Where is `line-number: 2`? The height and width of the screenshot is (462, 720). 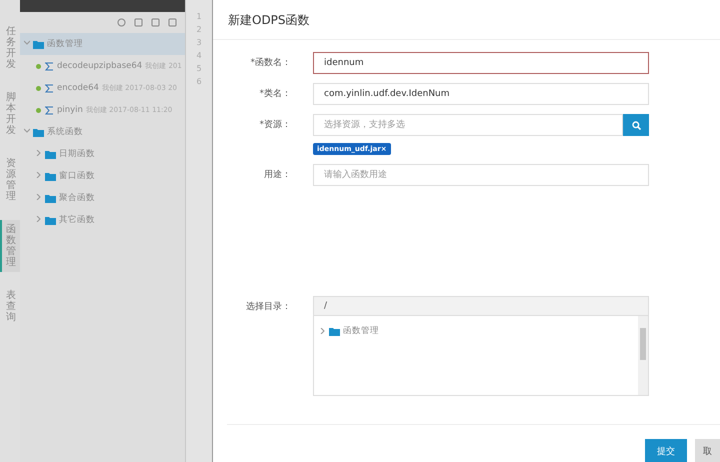 line-number: 2 is located at coordinates (199, 29).